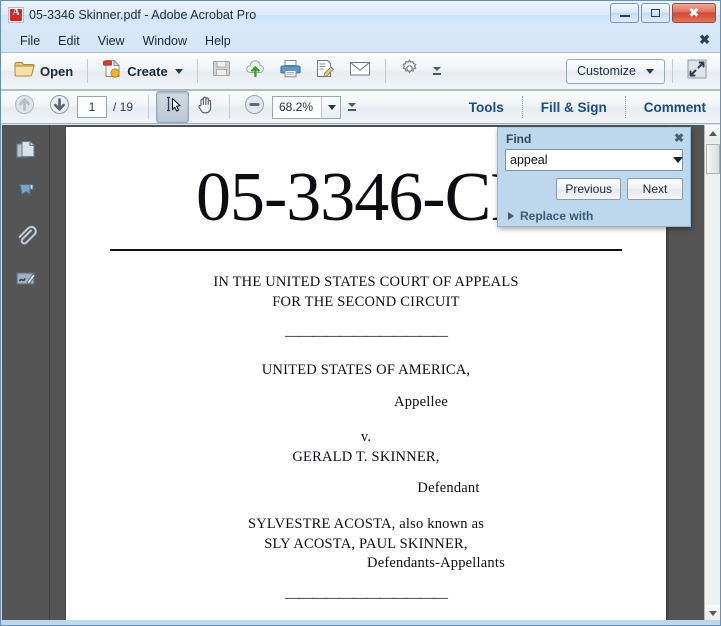 The height and width of the screenshot is (626, 721). I want to click on maximize-button, so click(655, 13).